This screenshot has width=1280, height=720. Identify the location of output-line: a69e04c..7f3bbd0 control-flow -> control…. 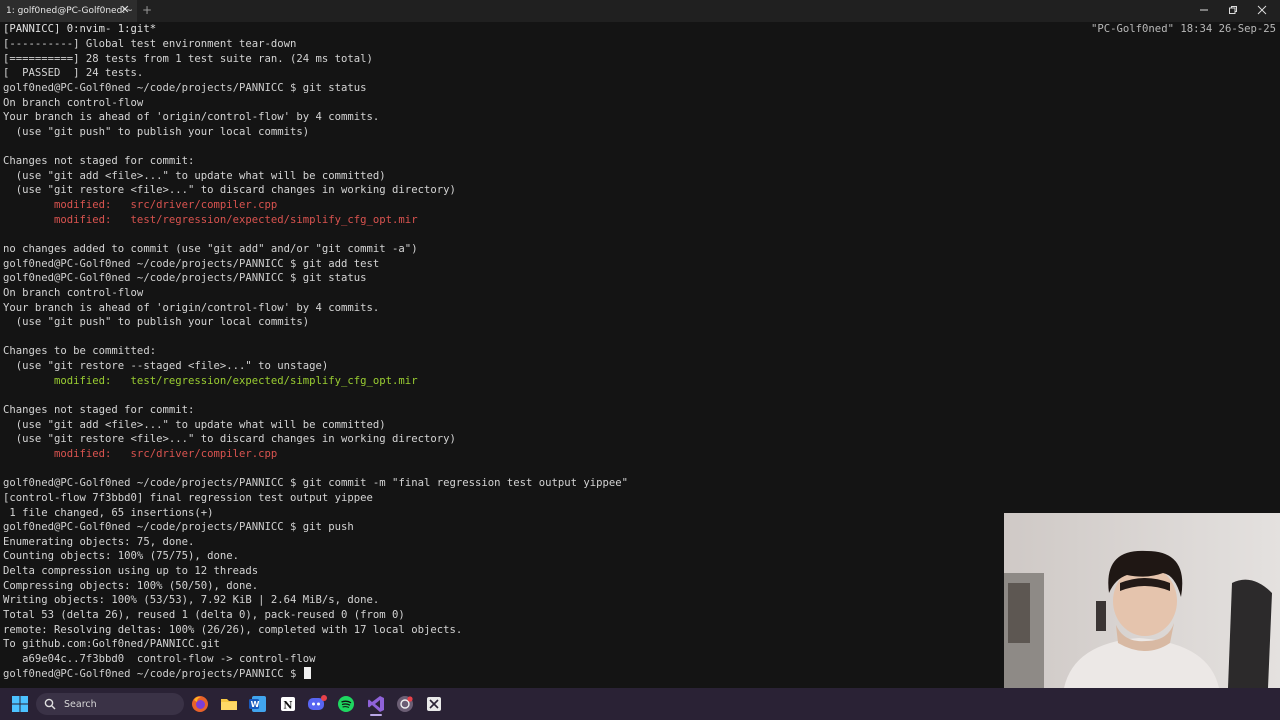
(159, 658).